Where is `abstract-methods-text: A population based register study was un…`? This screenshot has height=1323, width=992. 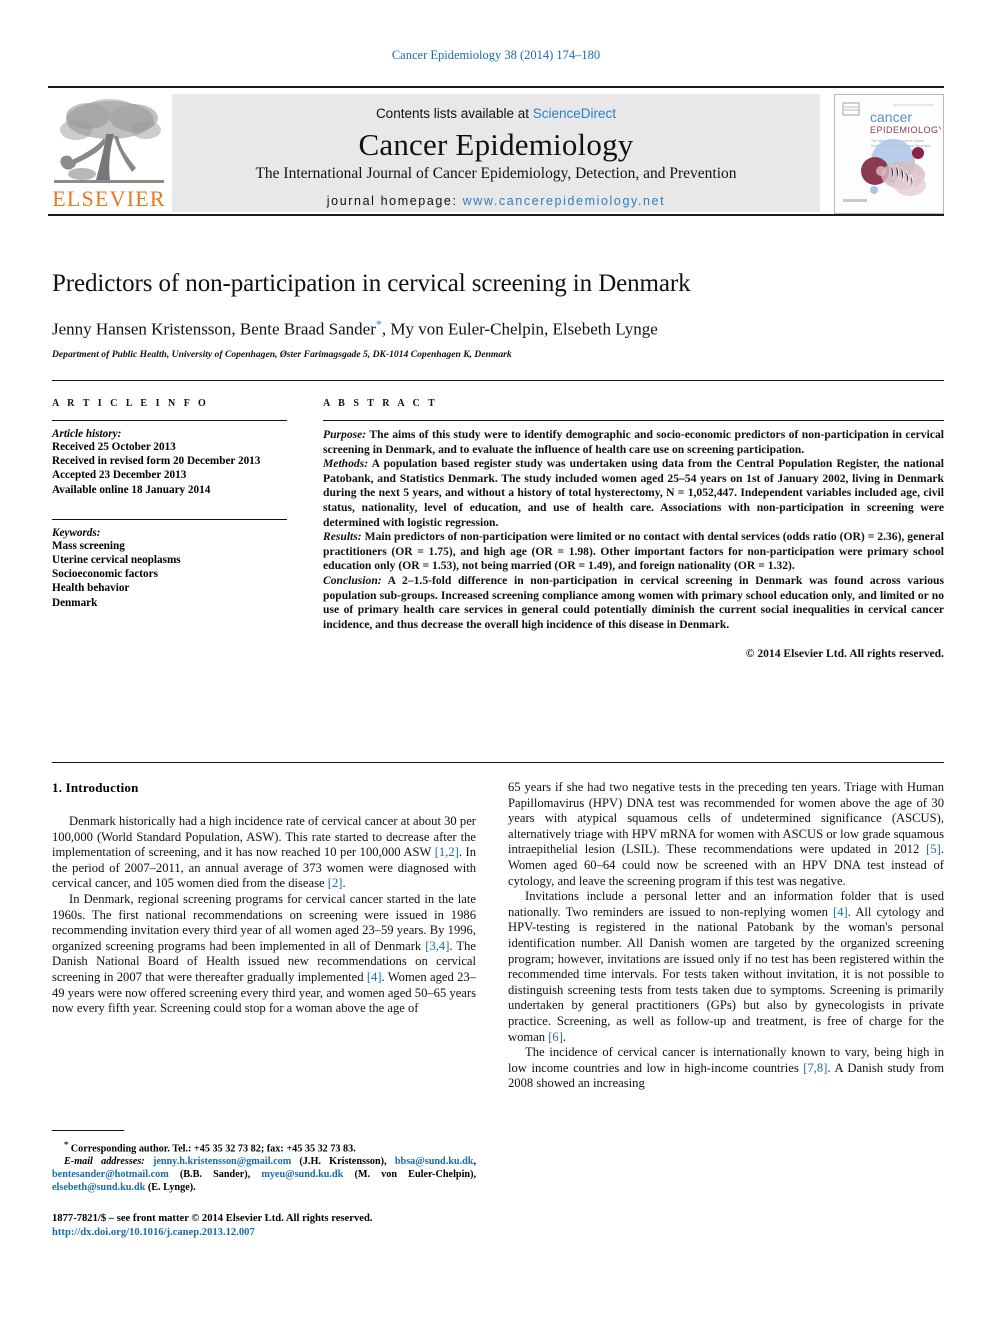 abstract-methods-text: A population based register study was un… is located at coordinates (633, 493).